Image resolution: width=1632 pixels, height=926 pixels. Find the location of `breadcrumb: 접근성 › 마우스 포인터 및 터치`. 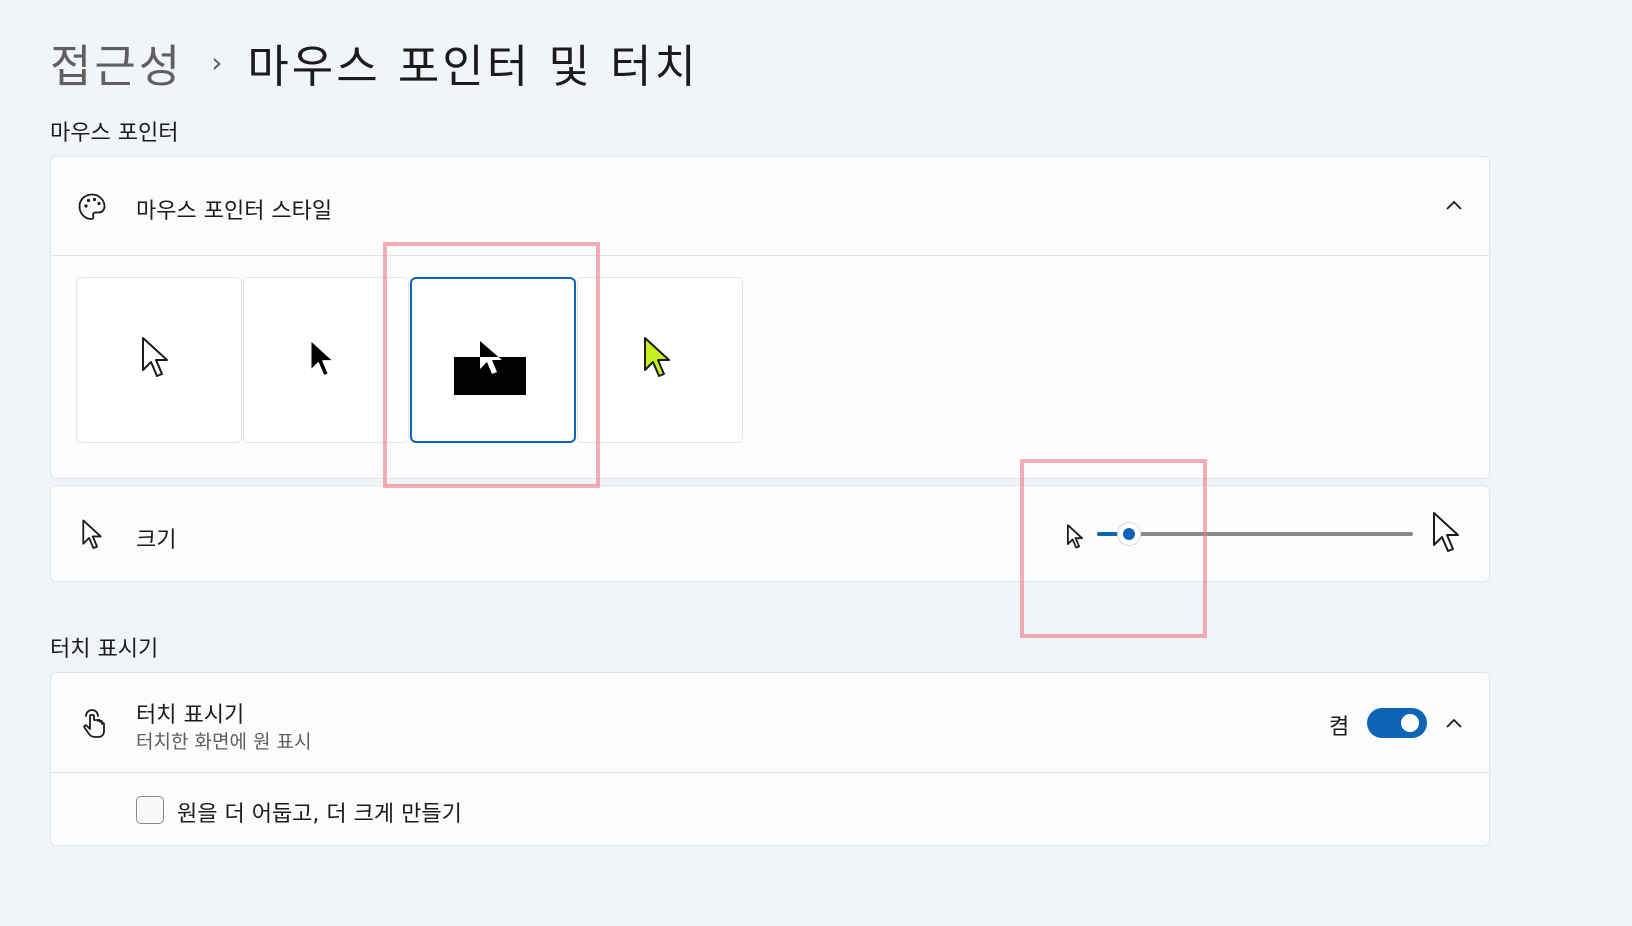

breadcrumb: 접근성 › 마우스 포인터 및 터치 is located at coordinates (374, 62).